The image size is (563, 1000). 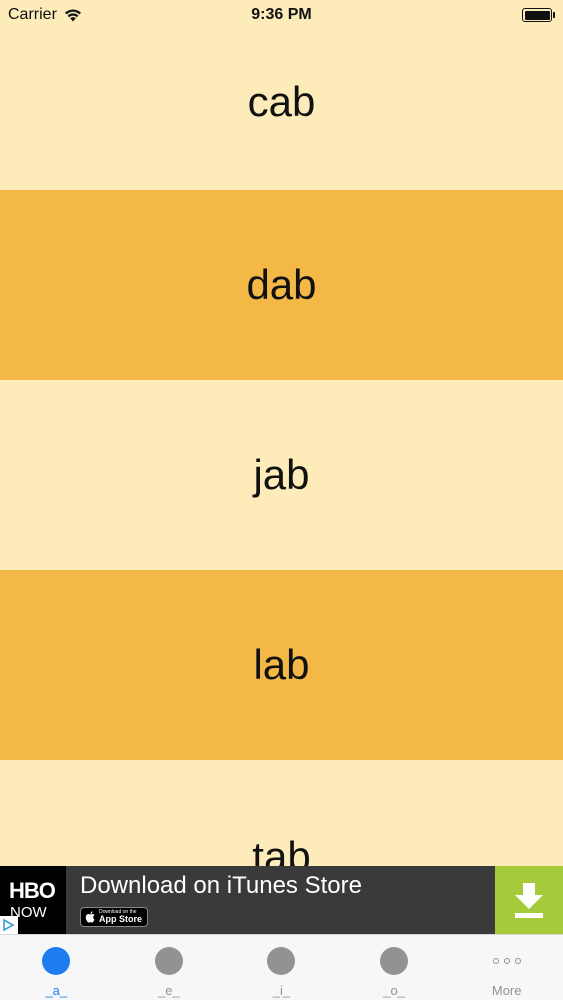 What do you see at coordinates (9, 925) in the screenshot?
I see `adchoices-icon` at bounding box center [9, 925].